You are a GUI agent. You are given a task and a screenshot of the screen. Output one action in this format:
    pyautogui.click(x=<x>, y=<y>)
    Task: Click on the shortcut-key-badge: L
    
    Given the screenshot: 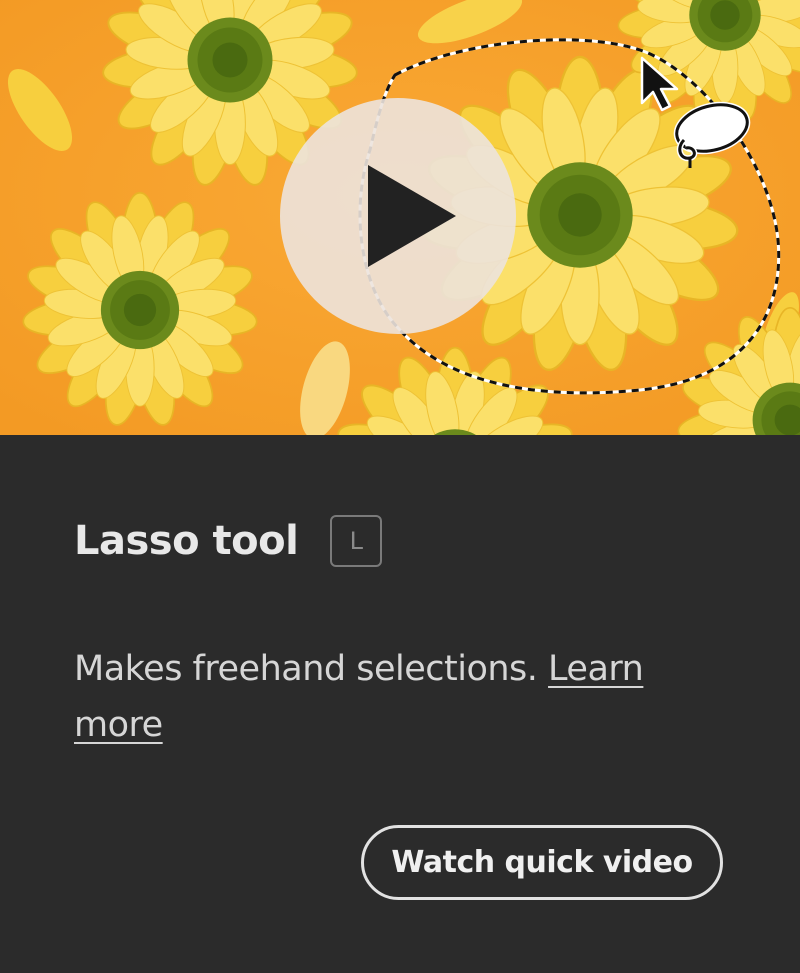 What is the action you would take?
    pyautogui.click(x=356, y=541)
    